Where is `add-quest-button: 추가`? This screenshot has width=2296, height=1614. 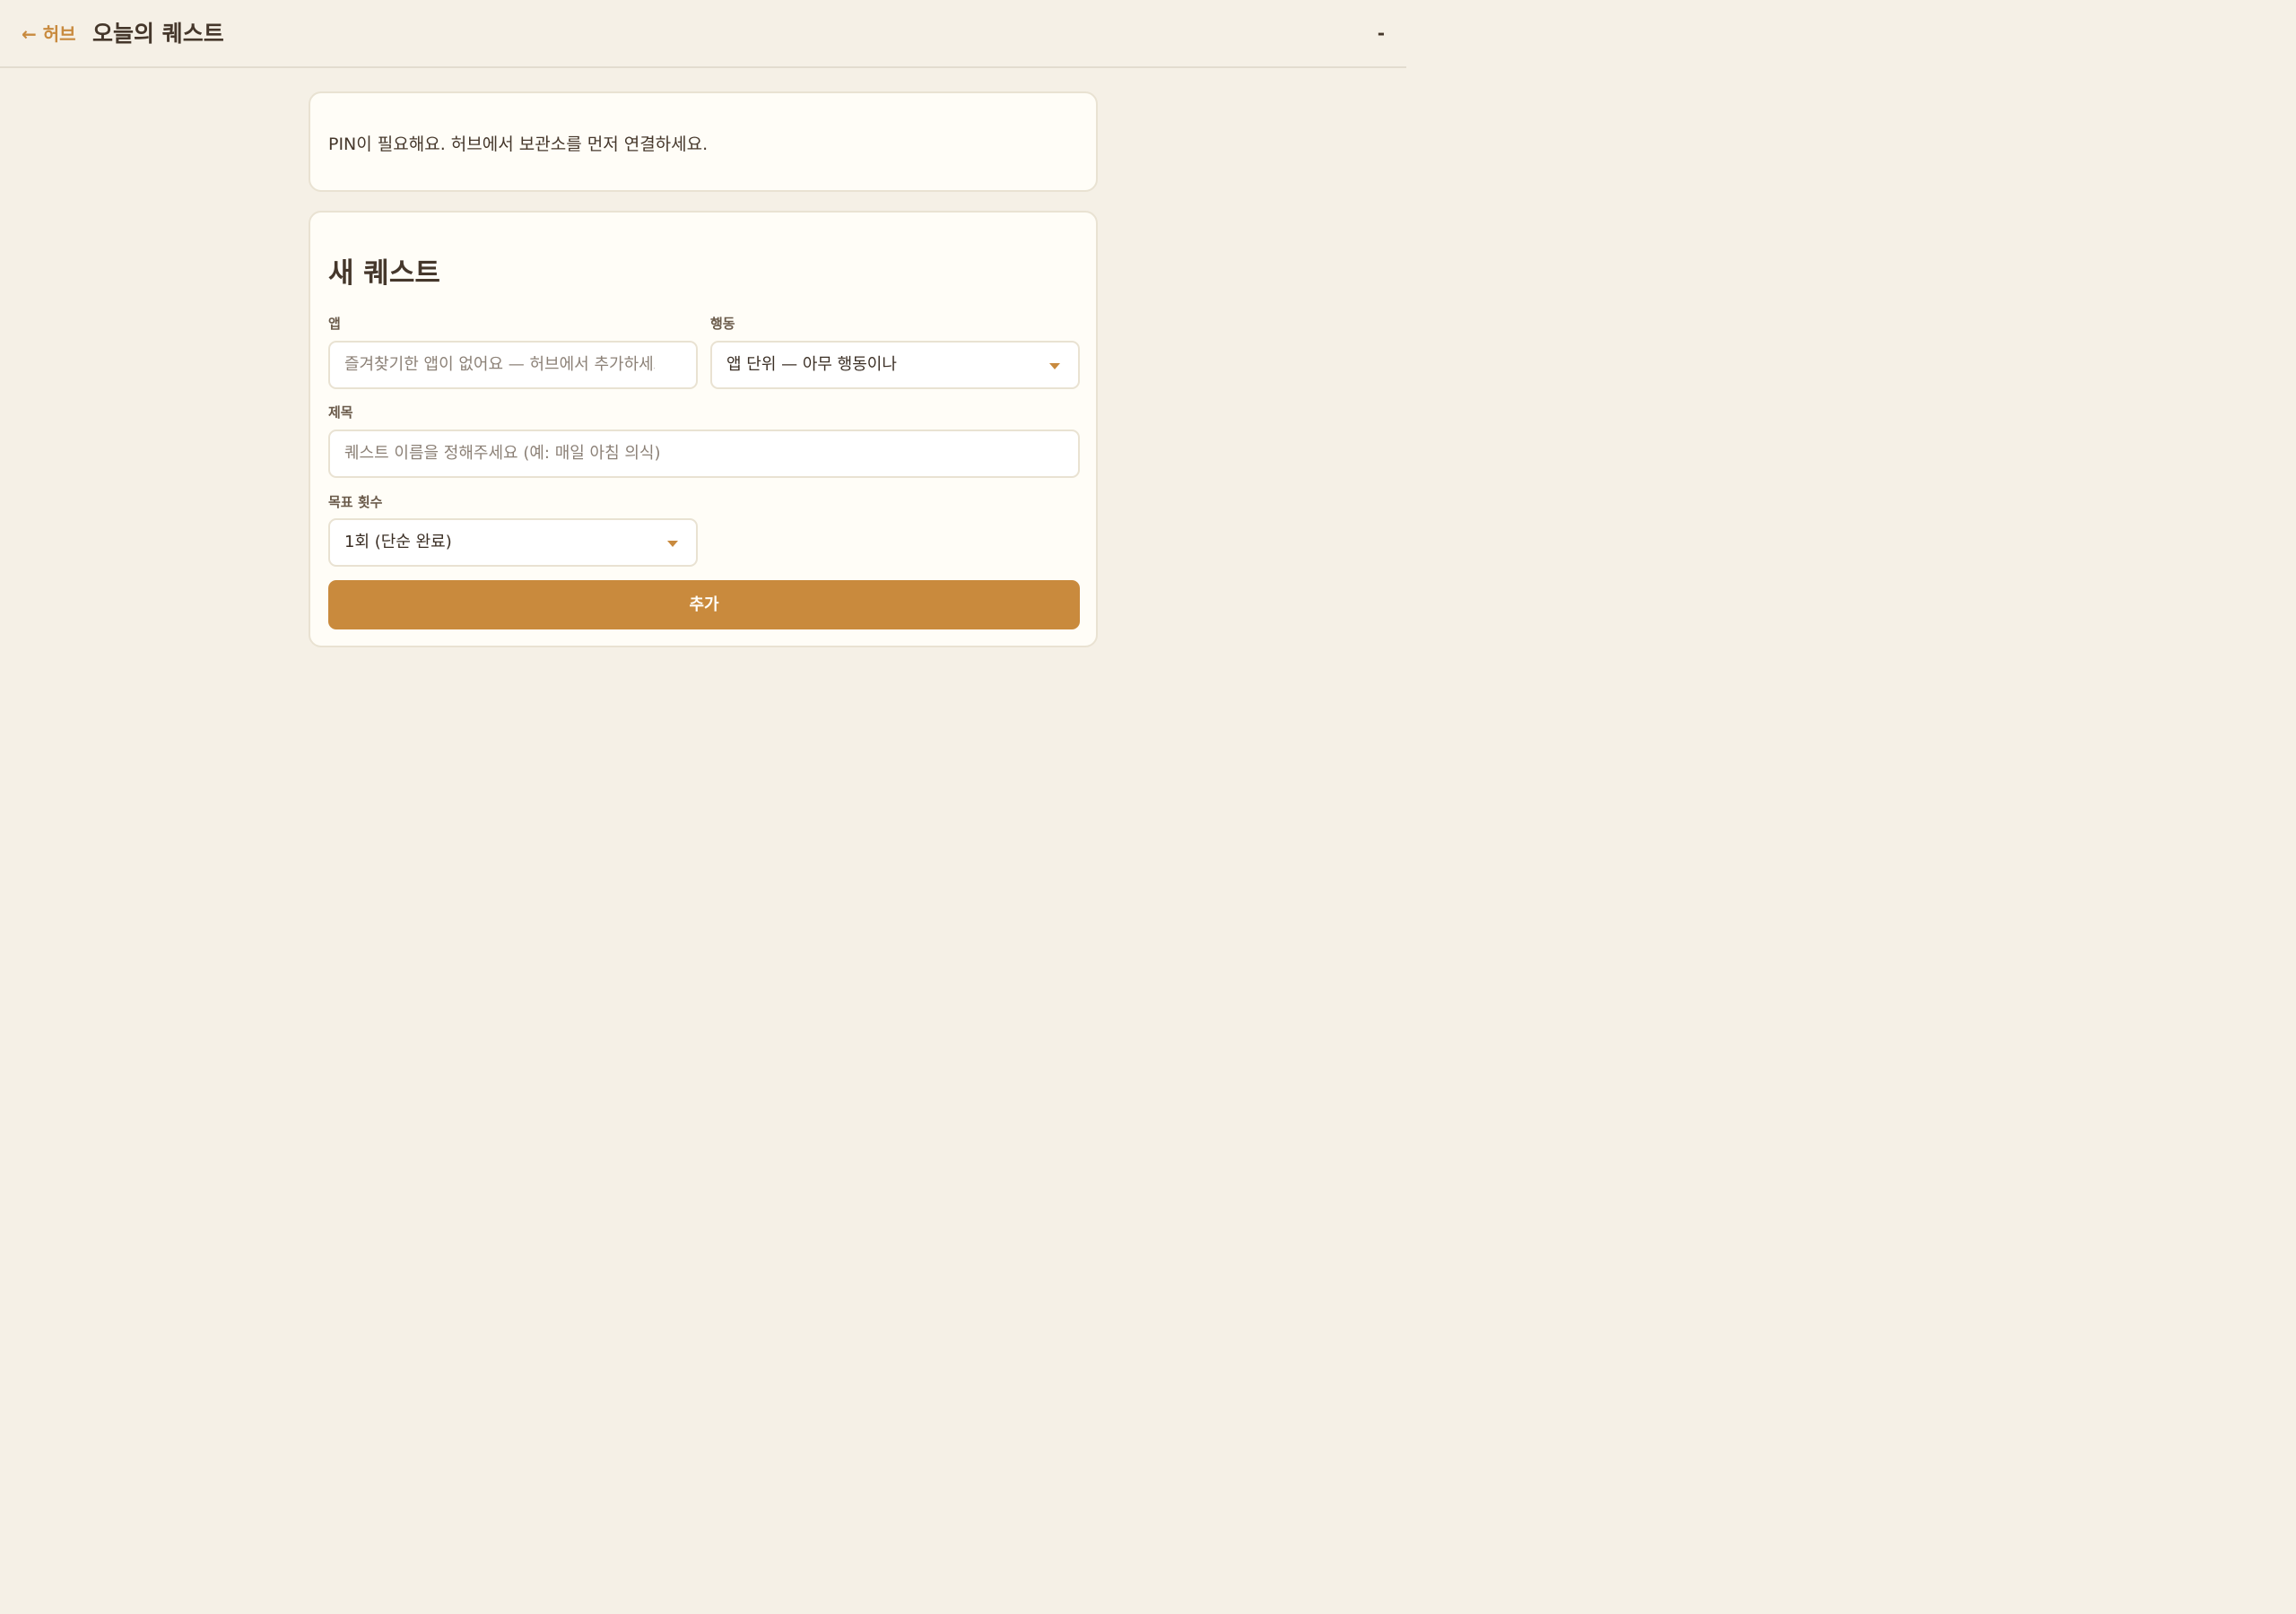 add-quest-button: 추가 is located at coordinates (704, 604).